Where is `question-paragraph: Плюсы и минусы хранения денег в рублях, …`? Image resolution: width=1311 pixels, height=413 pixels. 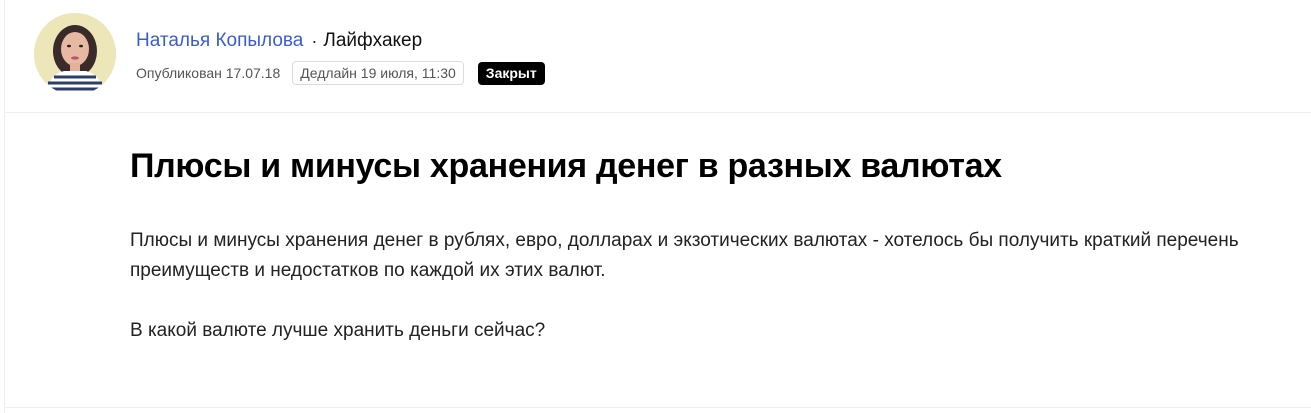
question-paragraph: Плюсы и минусы хранения денег в рублях, … is located at coordinates (684, 255).